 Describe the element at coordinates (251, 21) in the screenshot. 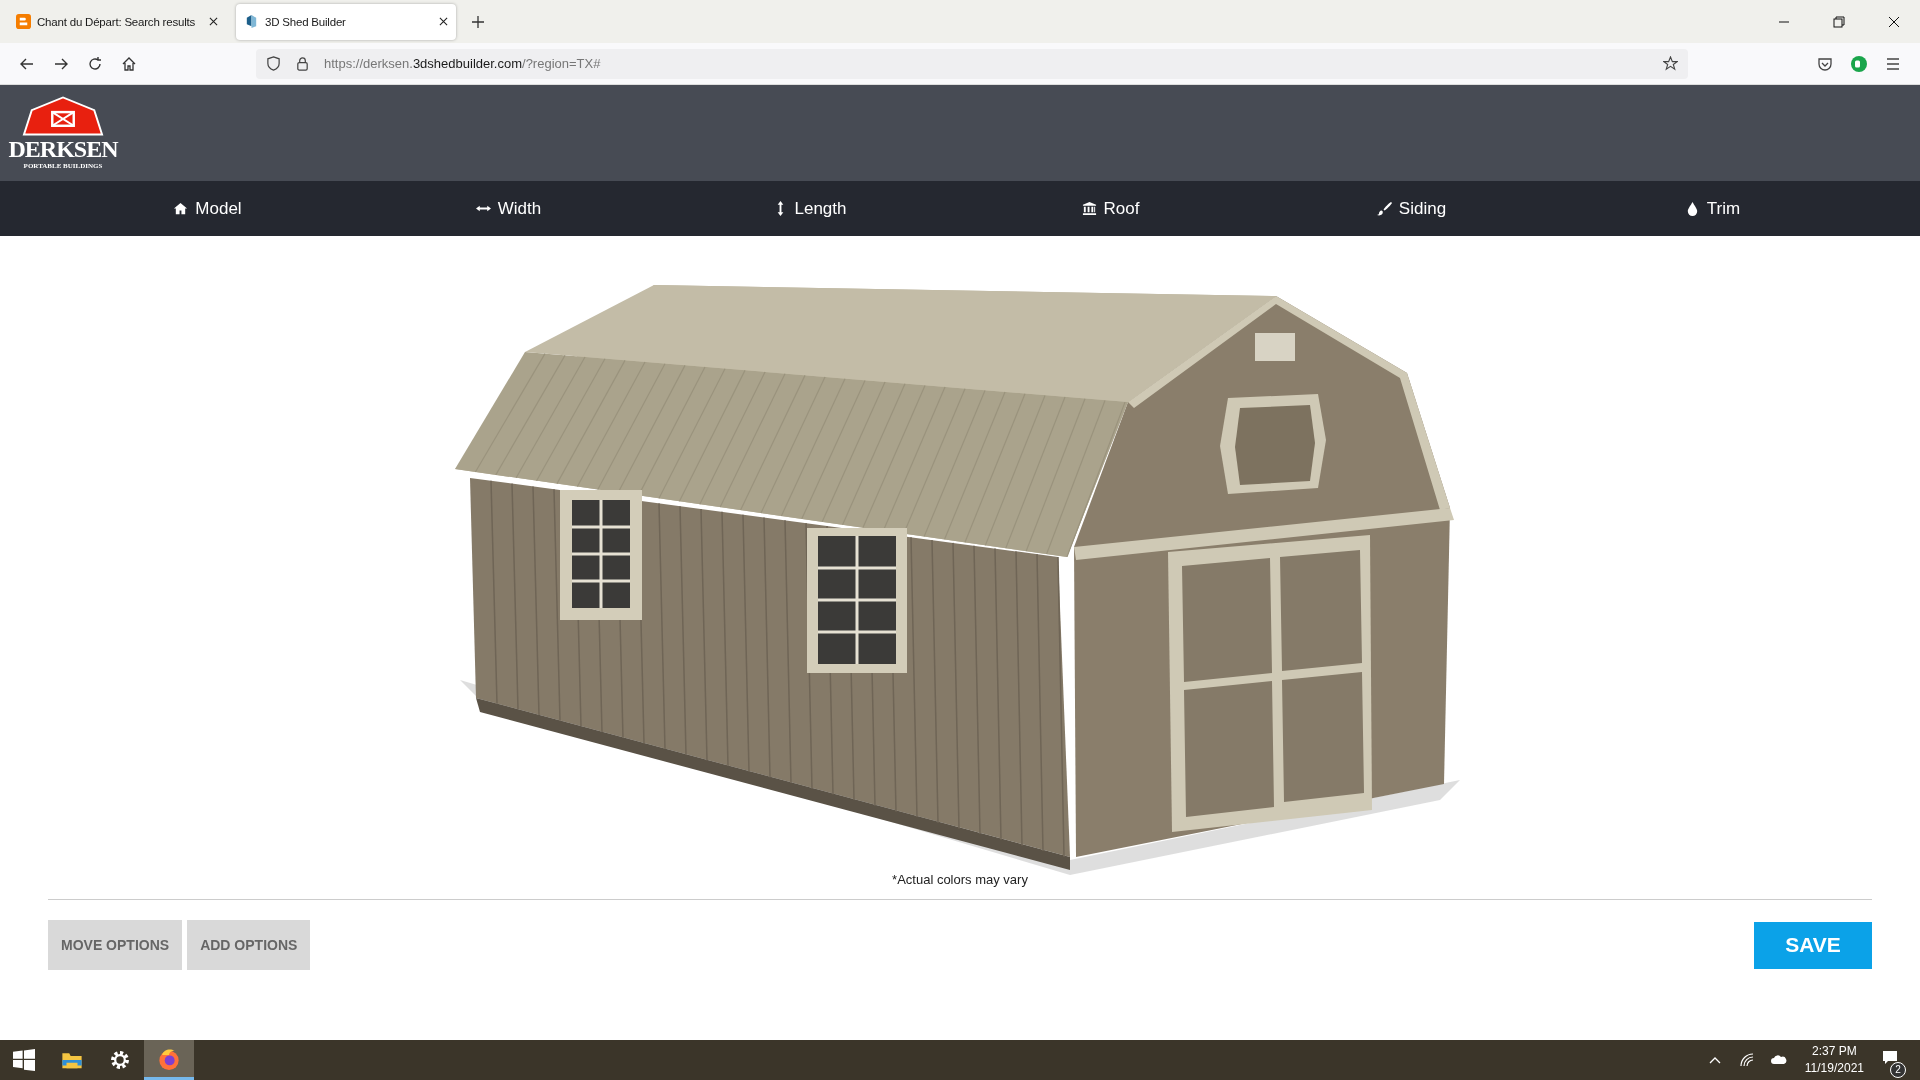

I see `shed-logo-icon` at that location.